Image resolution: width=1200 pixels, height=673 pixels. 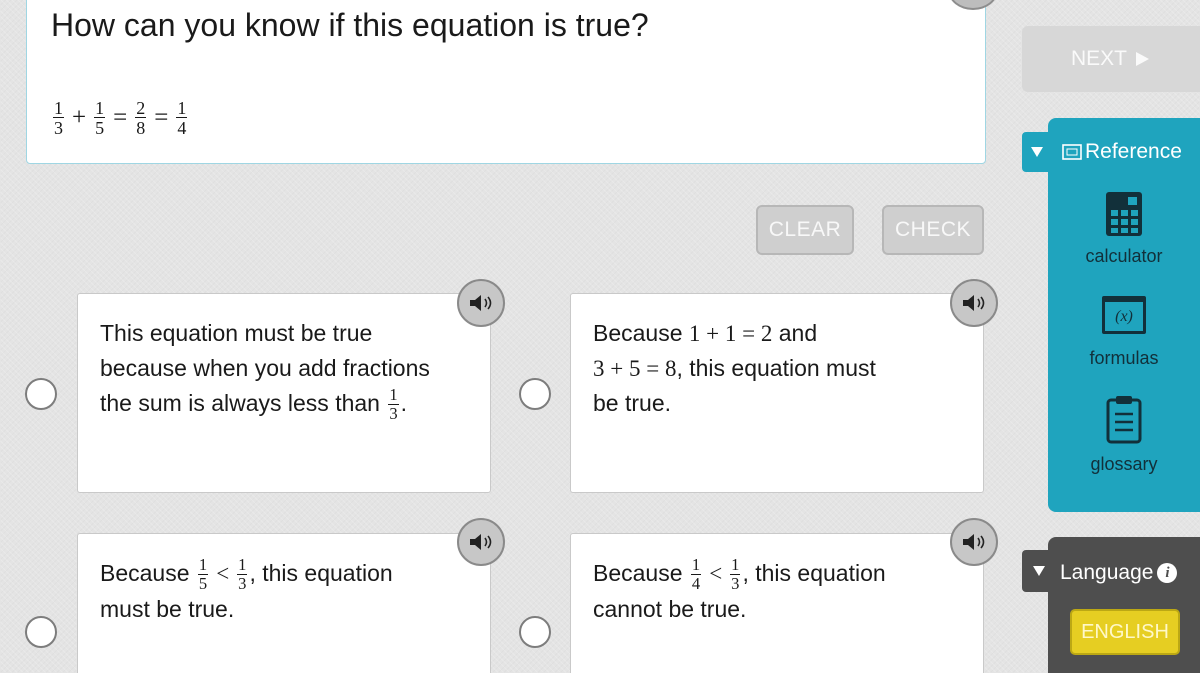 I want to click on operator: +, so click(x=79, y=117).